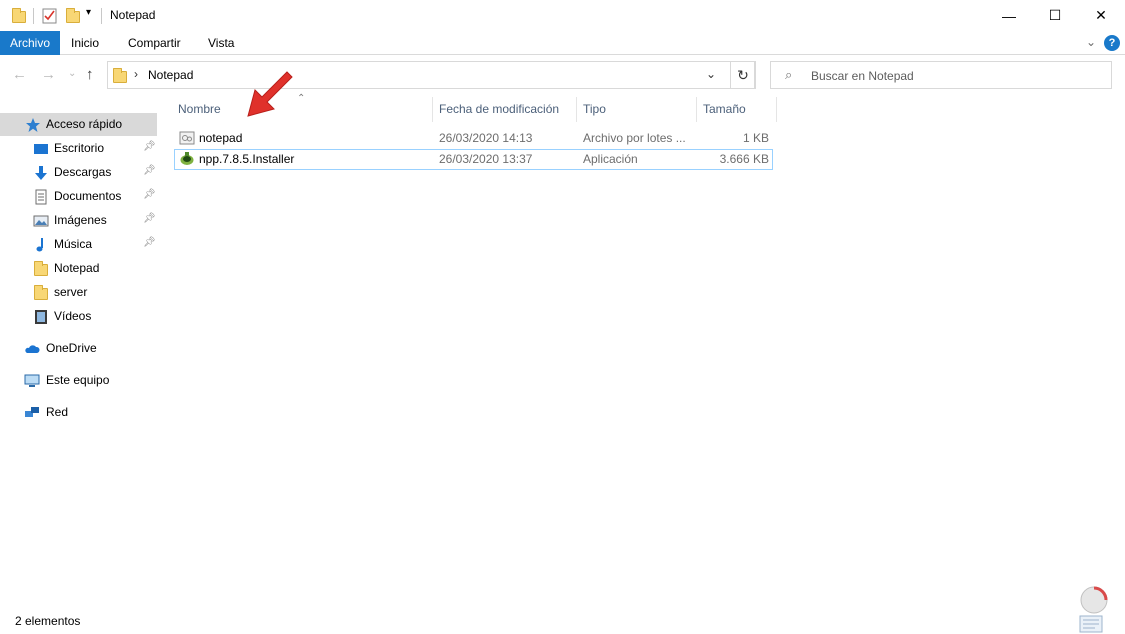 This screenshot has height=634, width=1125. Describe the element at coordinates (486, 138) in the screenshot. I see `file-modified: 26/03/2020 14:13` at that location.